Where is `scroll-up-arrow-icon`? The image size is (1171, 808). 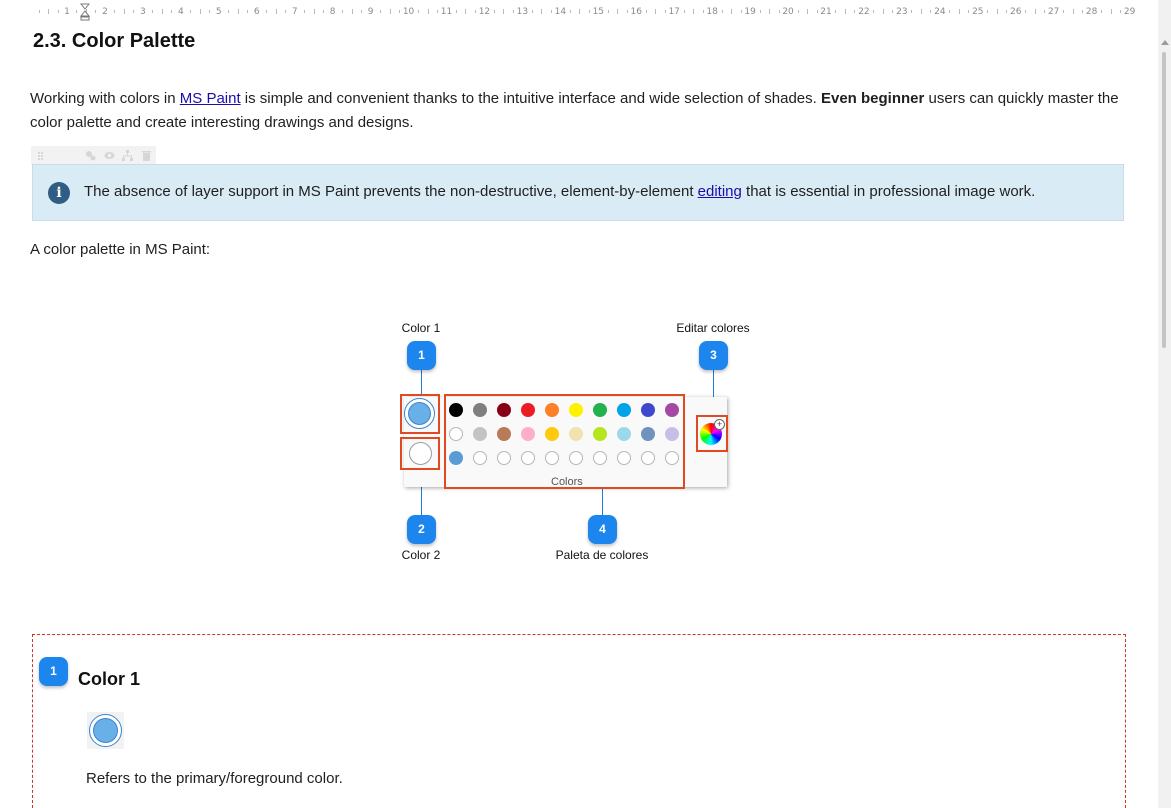 scroll-up-arrow-icon is located at coordinates (1165, 42).